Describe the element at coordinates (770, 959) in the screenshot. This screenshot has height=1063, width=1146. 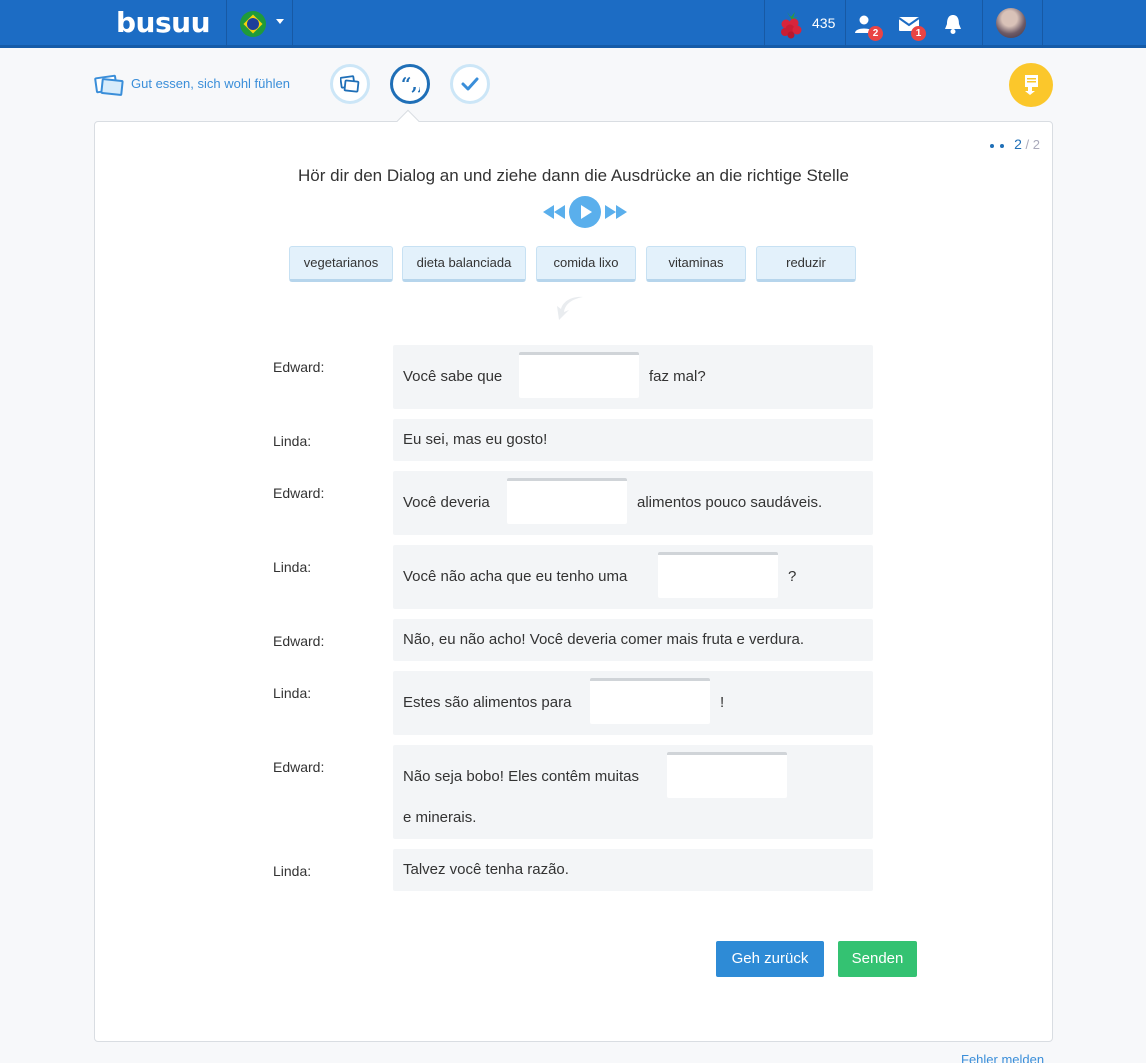
I see `back-button: Geh zurück` at that location.